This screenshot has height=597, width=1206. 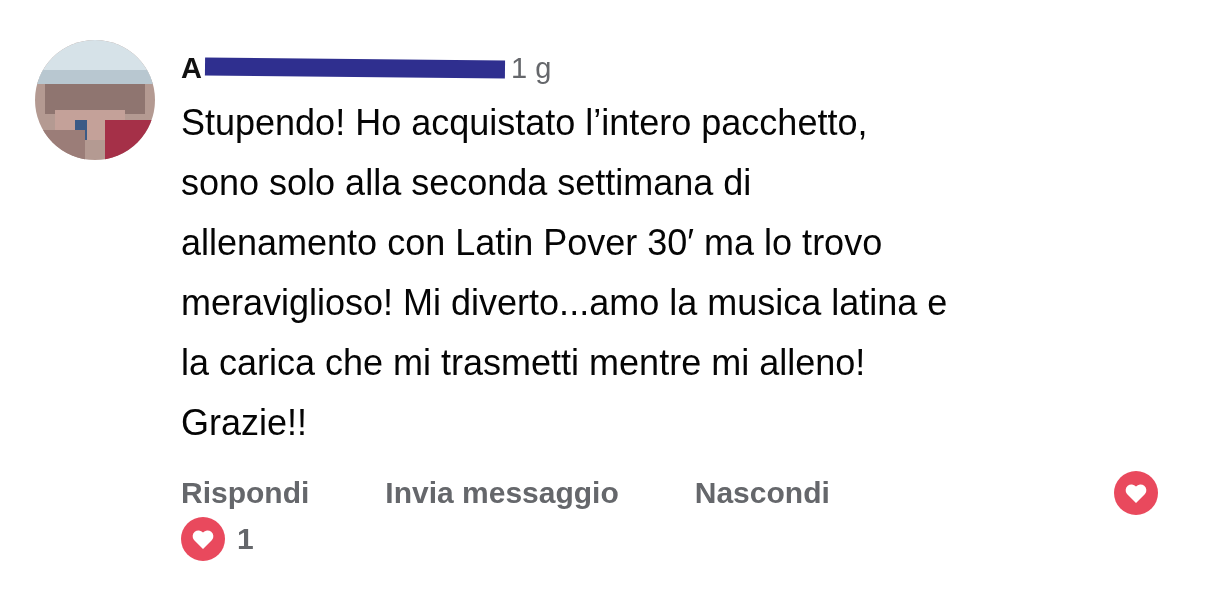 I want to click on action-link: Invia messaggio, so click(x=502, y=493).